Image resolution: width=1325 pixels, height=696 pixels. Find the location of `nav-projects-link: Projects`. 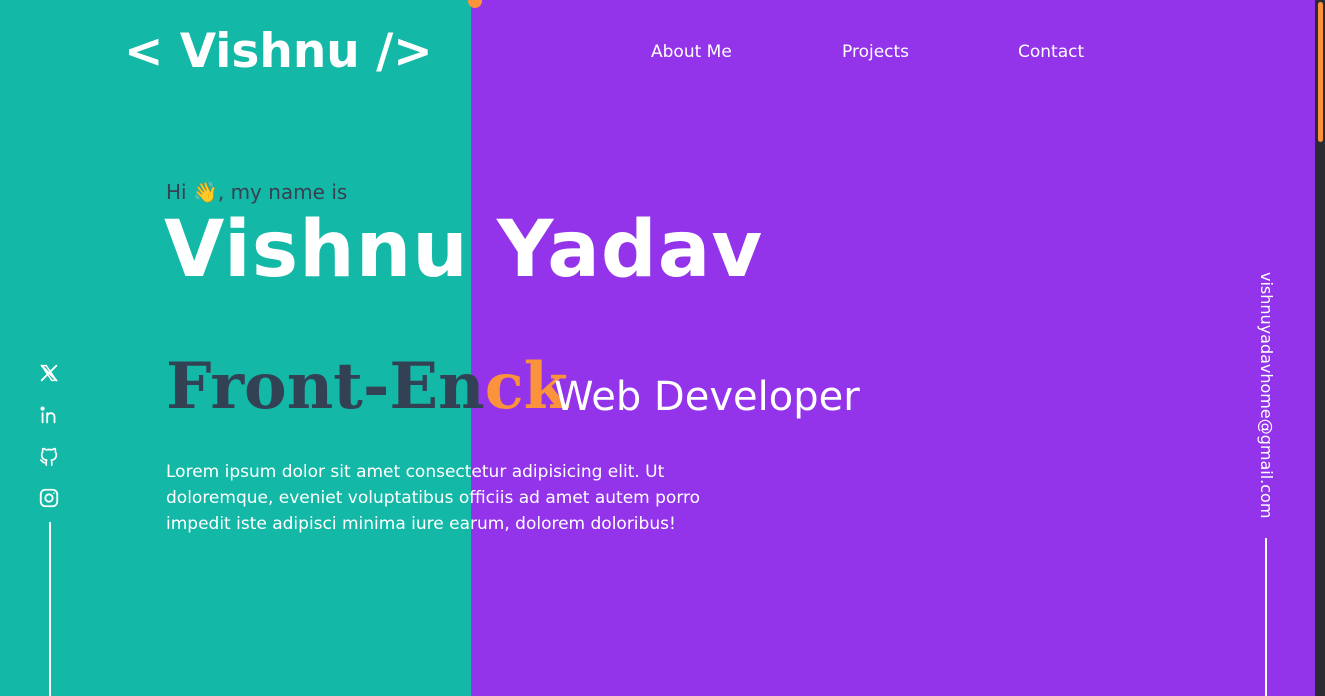

nav-projects-link: Projects is located at coordinates (875, 52).